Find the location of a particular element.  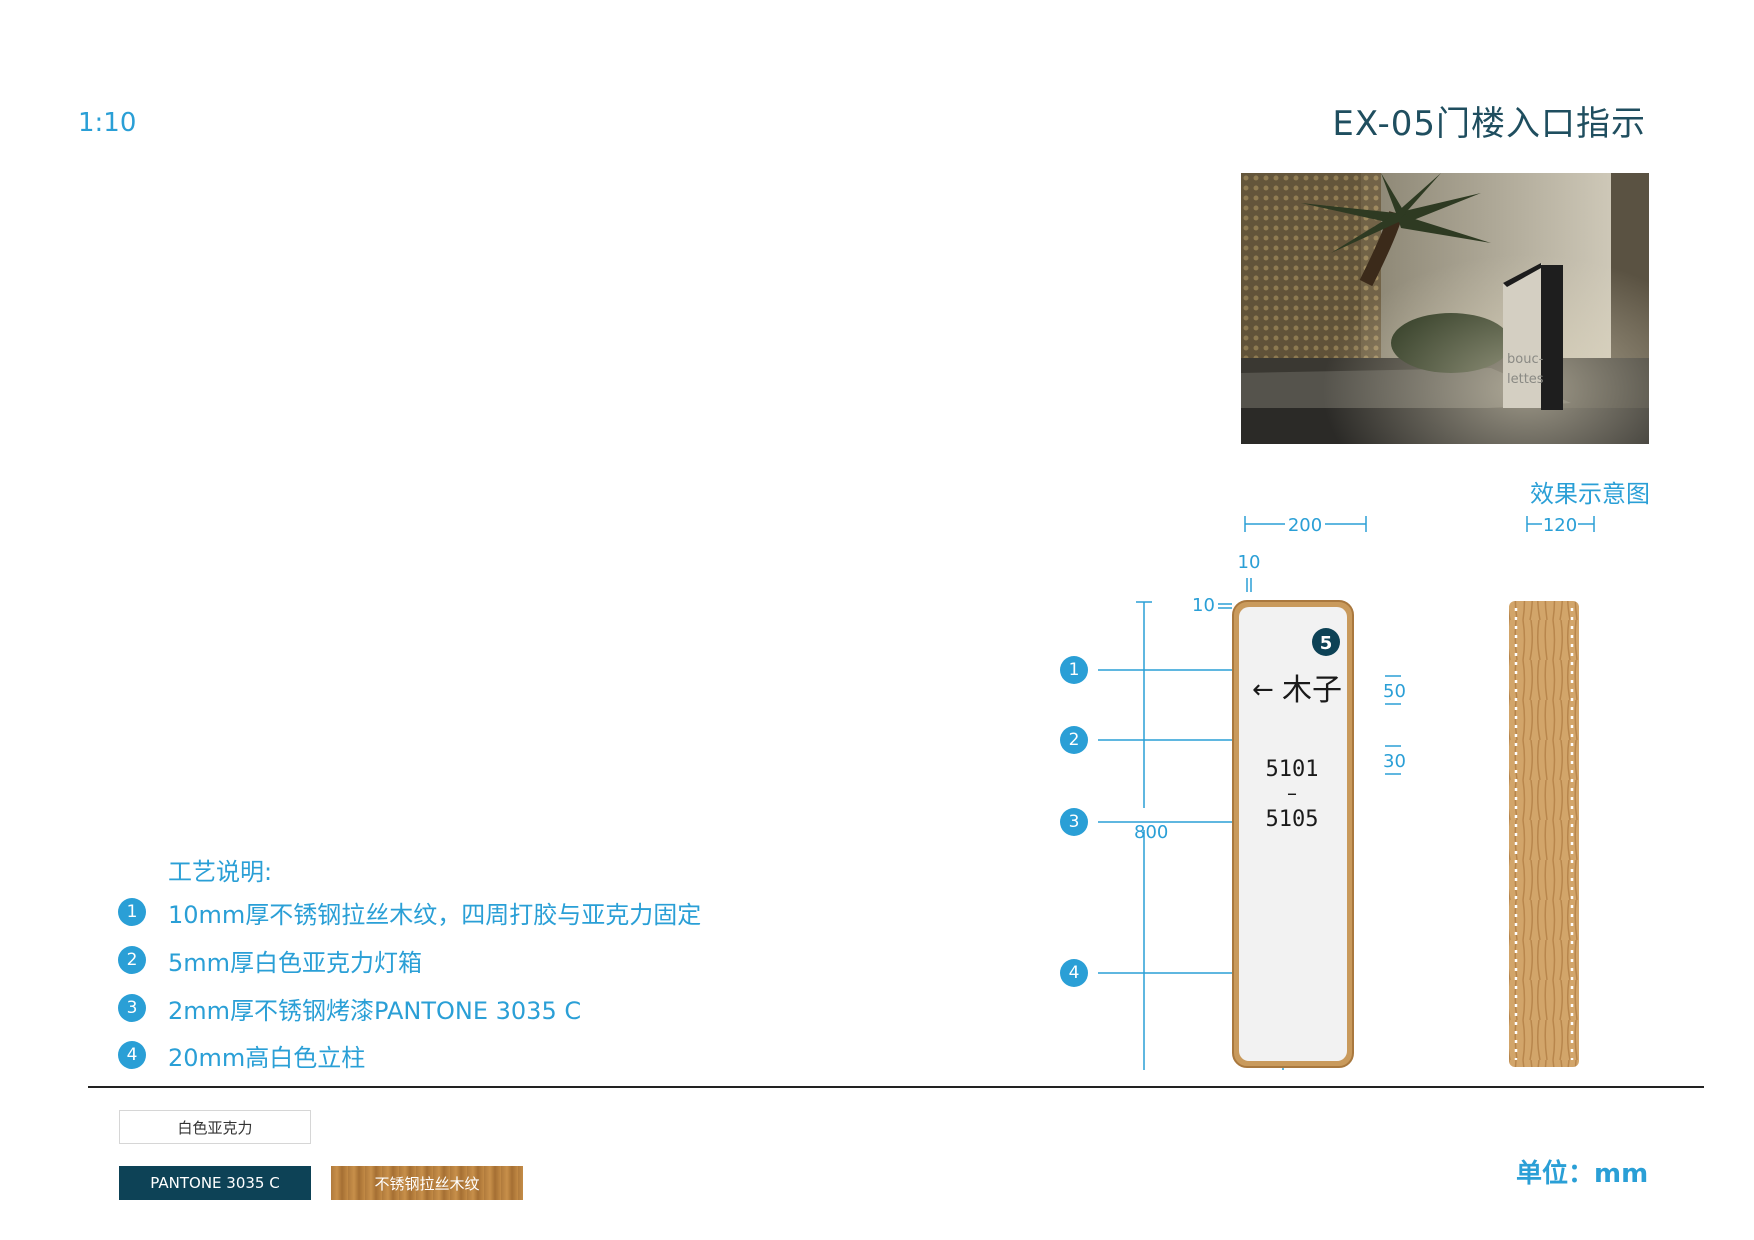

note-text: 20mm高白色立柱 is located at coordinates (267, 1057).